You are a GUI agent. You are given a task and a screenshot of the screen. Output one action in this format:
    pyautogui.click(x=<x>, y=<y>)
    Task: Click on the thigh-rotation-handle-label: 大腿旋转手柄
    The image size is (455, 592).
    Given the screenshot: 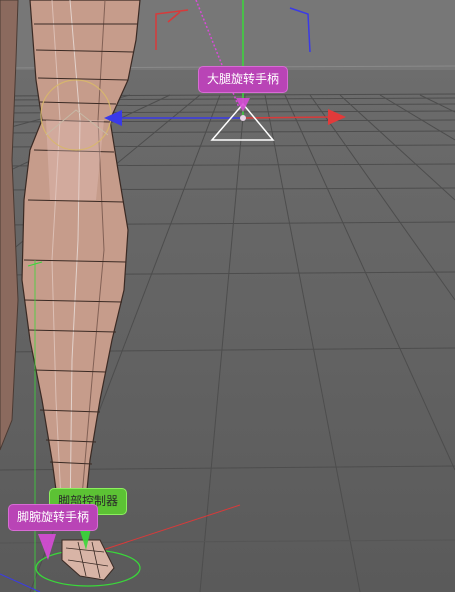 What is the action you would take?
    pyautogui.click(x=243, y=79)
    